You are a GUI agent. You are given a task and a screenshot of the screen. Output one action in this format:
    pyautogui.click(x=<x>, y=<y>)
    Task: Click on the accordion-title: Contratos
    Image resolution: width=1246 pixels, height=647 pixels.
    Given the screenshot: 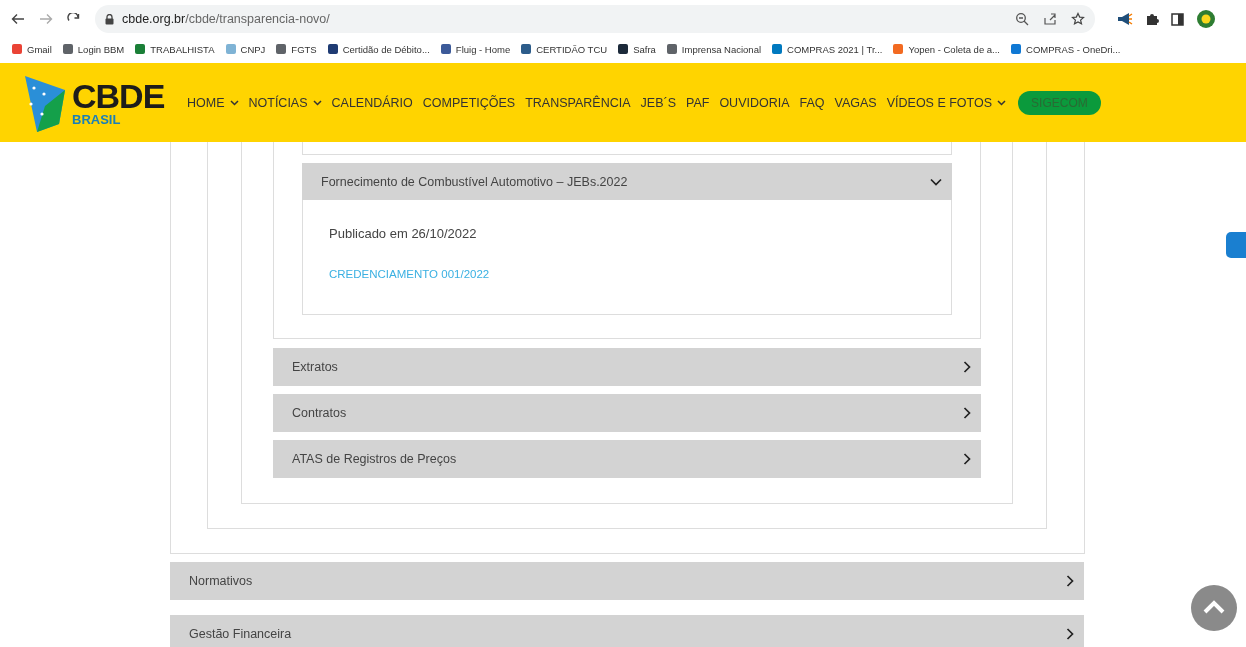 What is the action you would take?
    pyautogui.click(x=319, y=413)
    